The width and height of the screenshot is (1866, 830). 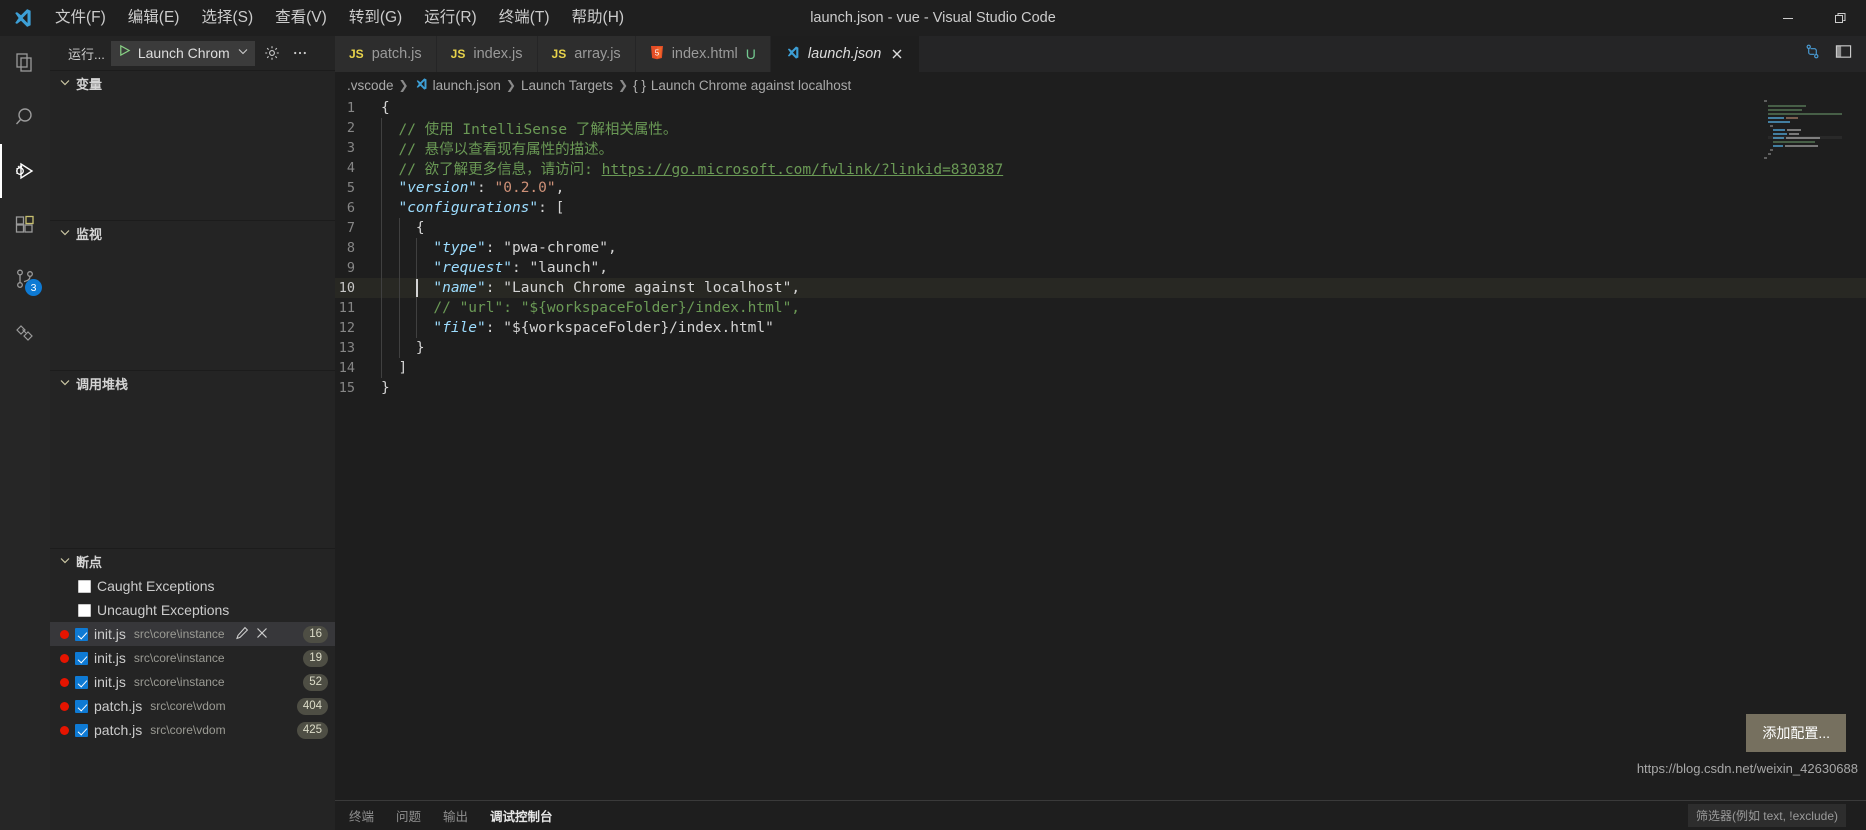 I want to click on editor-tab: JS array.js, so click(x=586, y=54).